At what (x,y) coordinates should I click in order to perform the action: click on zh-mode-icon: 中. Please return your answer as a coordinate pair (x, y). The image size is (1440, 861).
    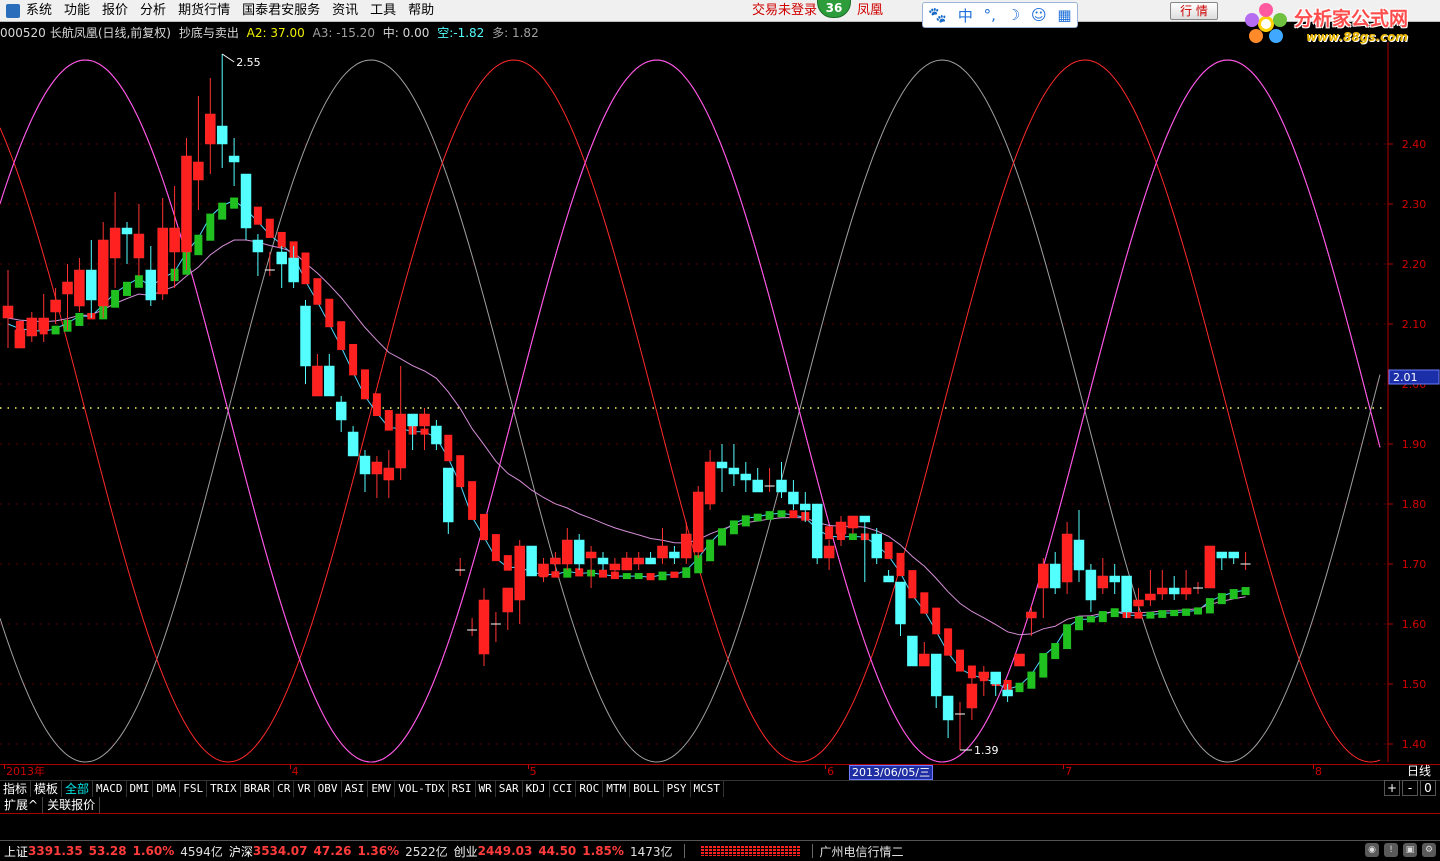
    Looking at the image, I should click on (965, 15).